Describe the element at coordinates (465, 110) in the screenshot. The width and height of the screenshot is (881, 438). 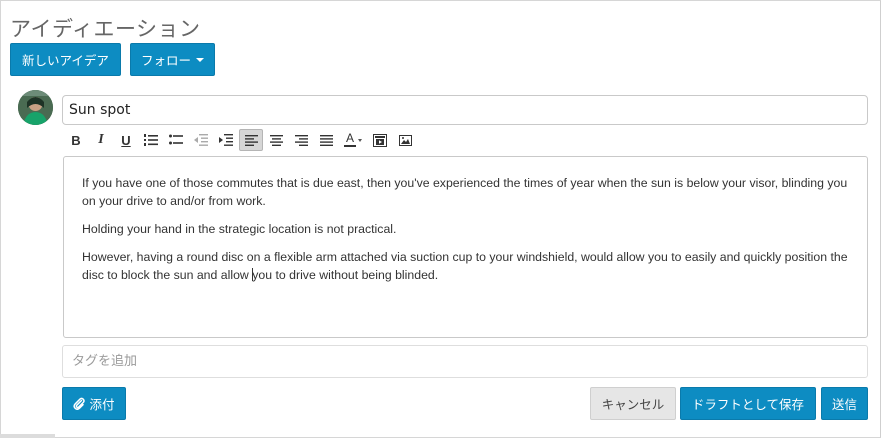
I see `idea-title-input` at that location.